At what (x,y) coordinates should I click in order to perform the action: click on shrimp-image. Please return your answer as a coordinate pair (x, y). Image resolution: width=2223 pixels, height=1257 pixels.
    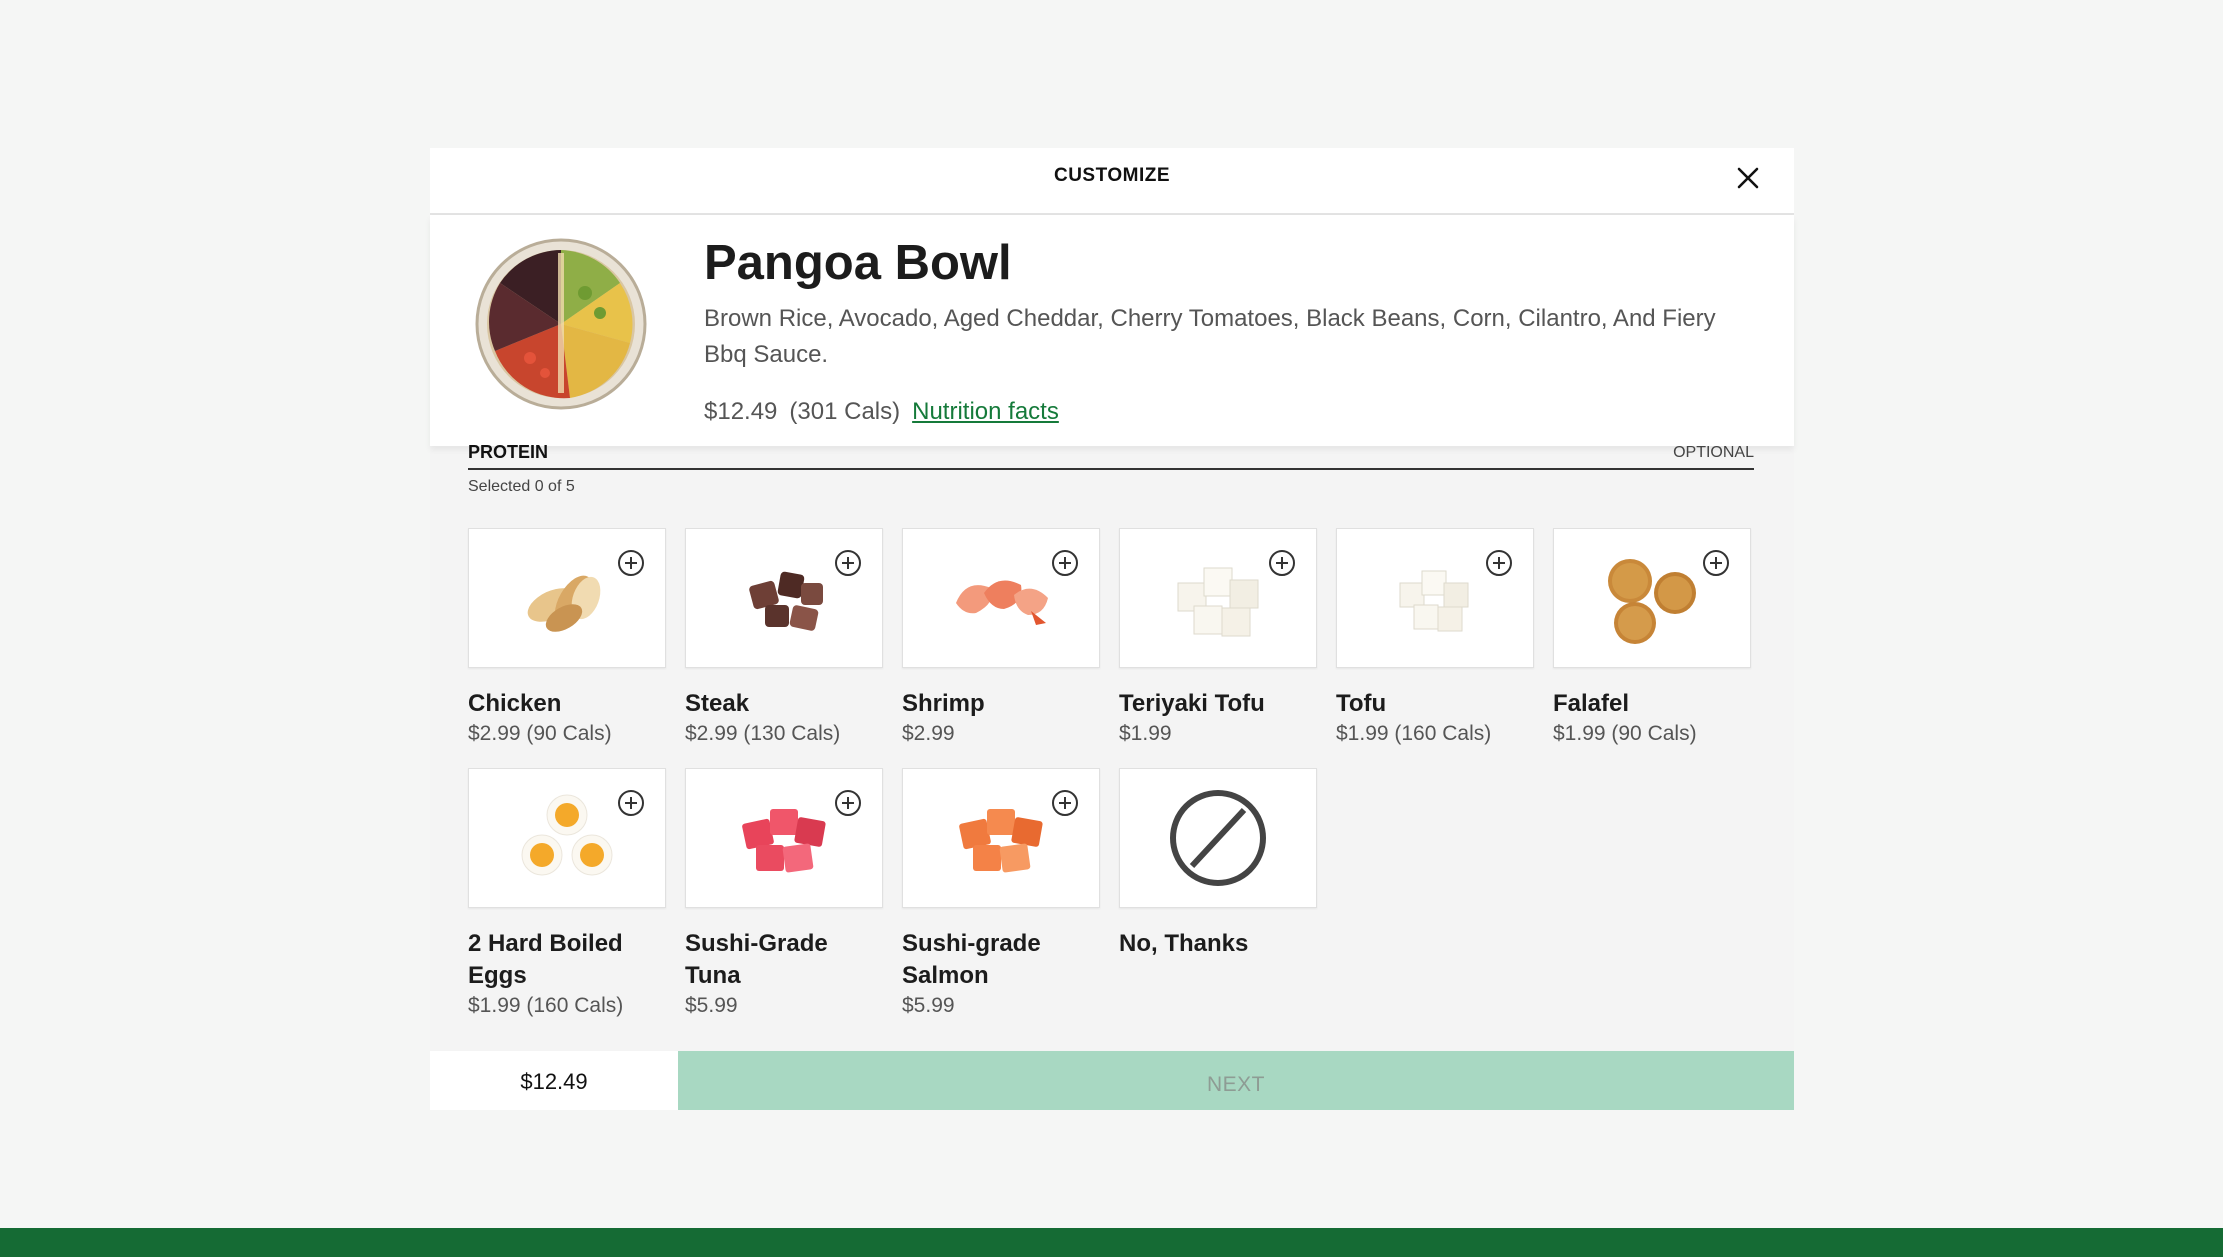
    Looking at the image, I should click on (1002, 602).